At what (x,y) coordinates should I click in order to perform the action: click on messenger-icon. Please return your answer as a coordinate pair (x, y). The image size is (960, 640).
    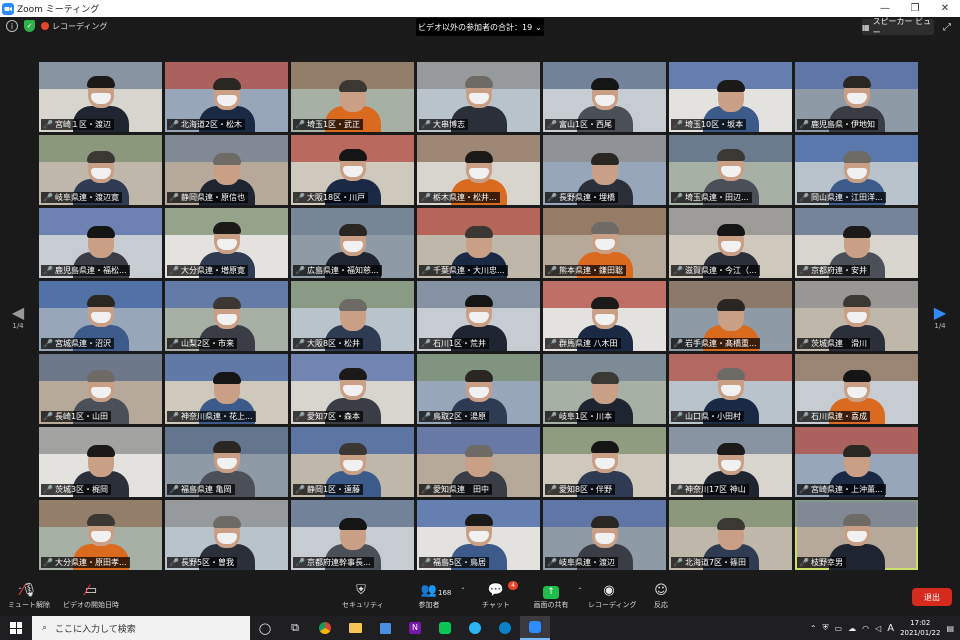
    Looking at the image, I should click on (475, 628).